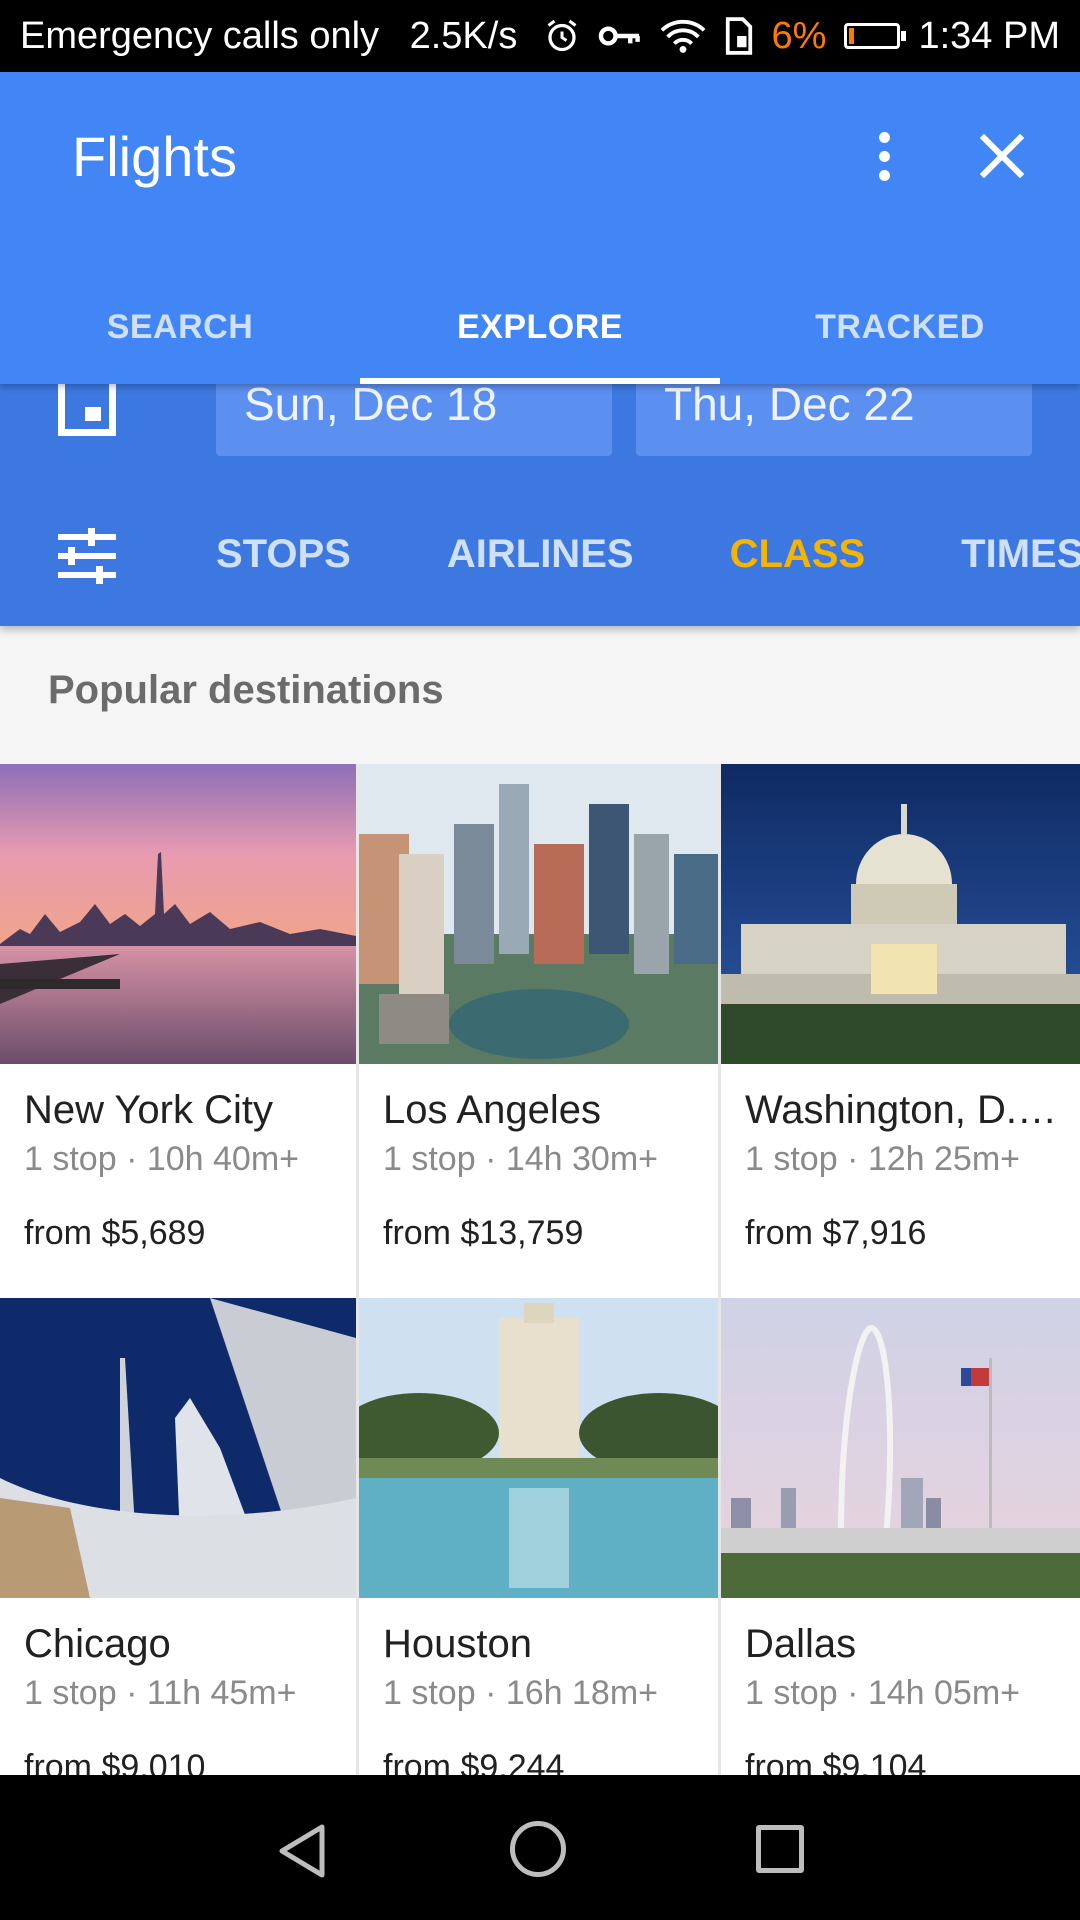 The height and width of the screenshot is (1920, 1080). Describe the element at coordinates (457, 1644) in the screenshot. I see `destination-name: Houston` at that location.